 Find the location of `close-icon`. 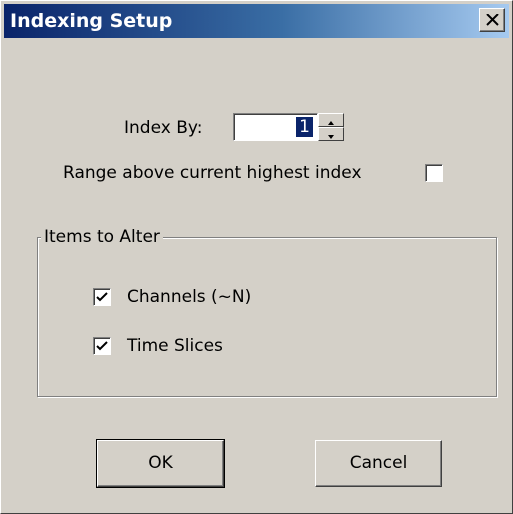

close-icon is located at coordinates (492, 20).